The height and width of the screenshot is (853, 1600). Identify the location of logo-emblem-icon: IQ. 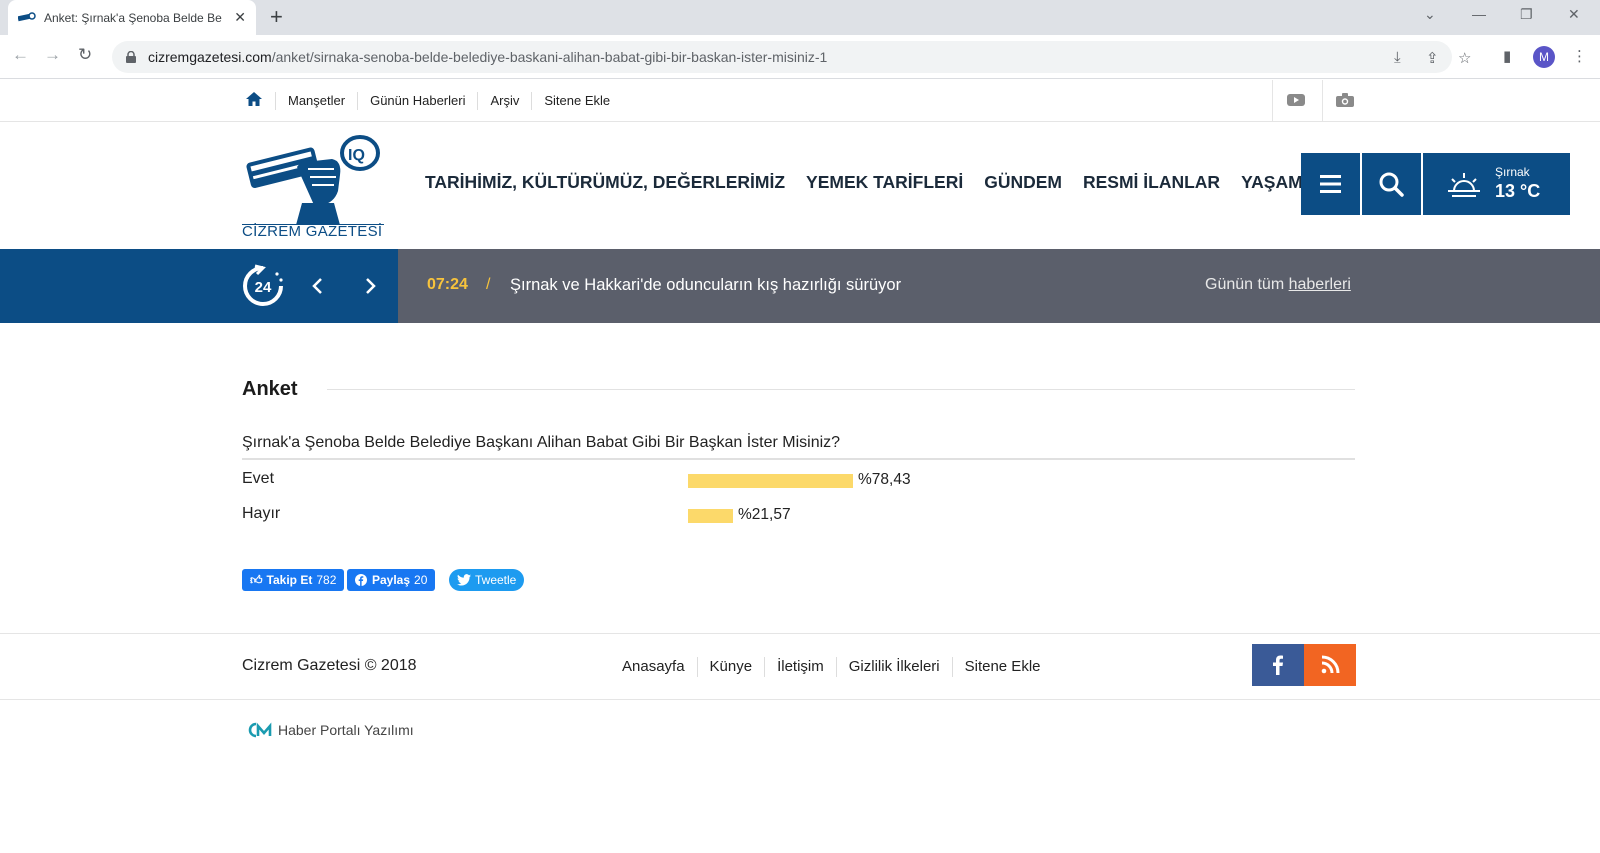
(313, 180).